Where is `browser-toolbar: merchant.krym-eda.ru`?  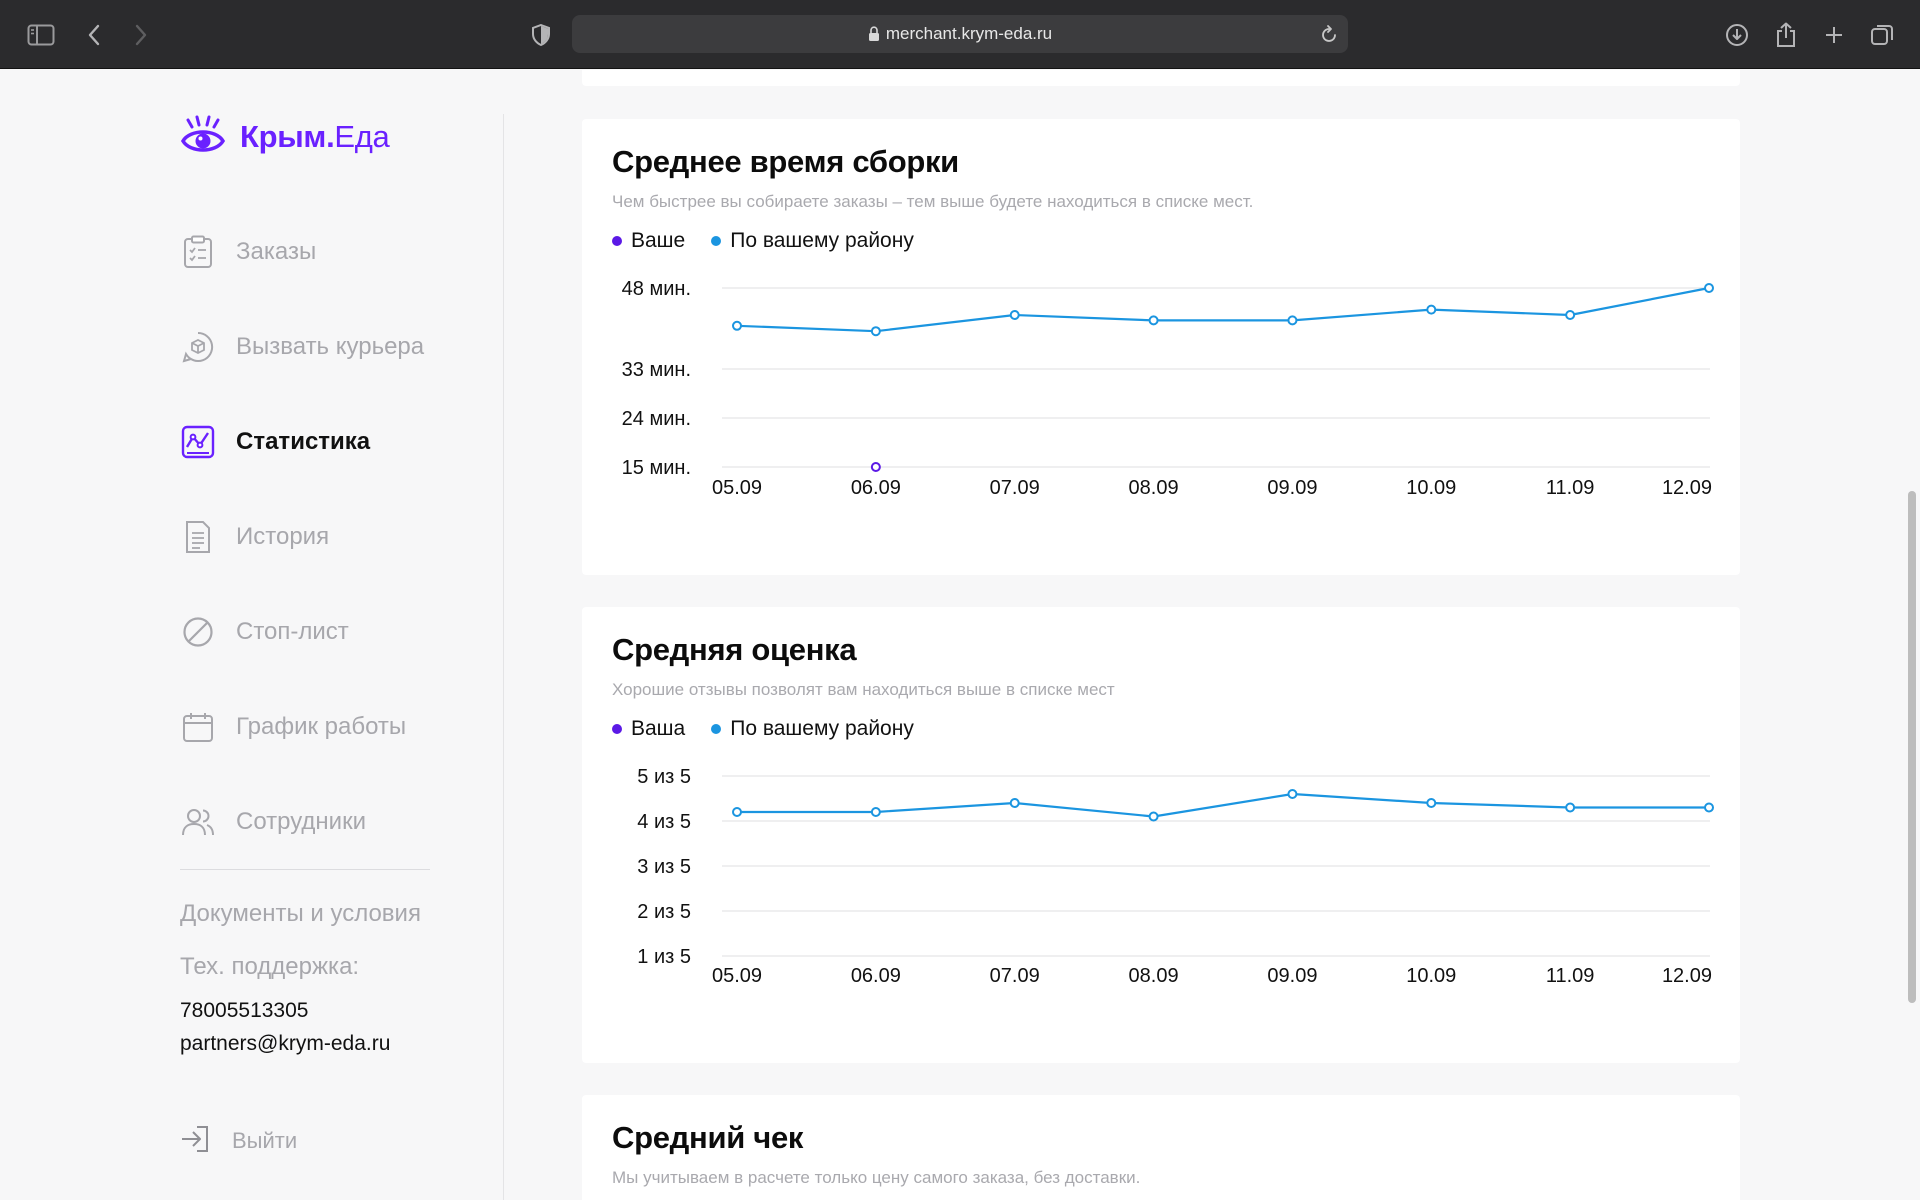 browser-toolbar: merchant.krym-eda.ru is located at coordinates (960, 34).